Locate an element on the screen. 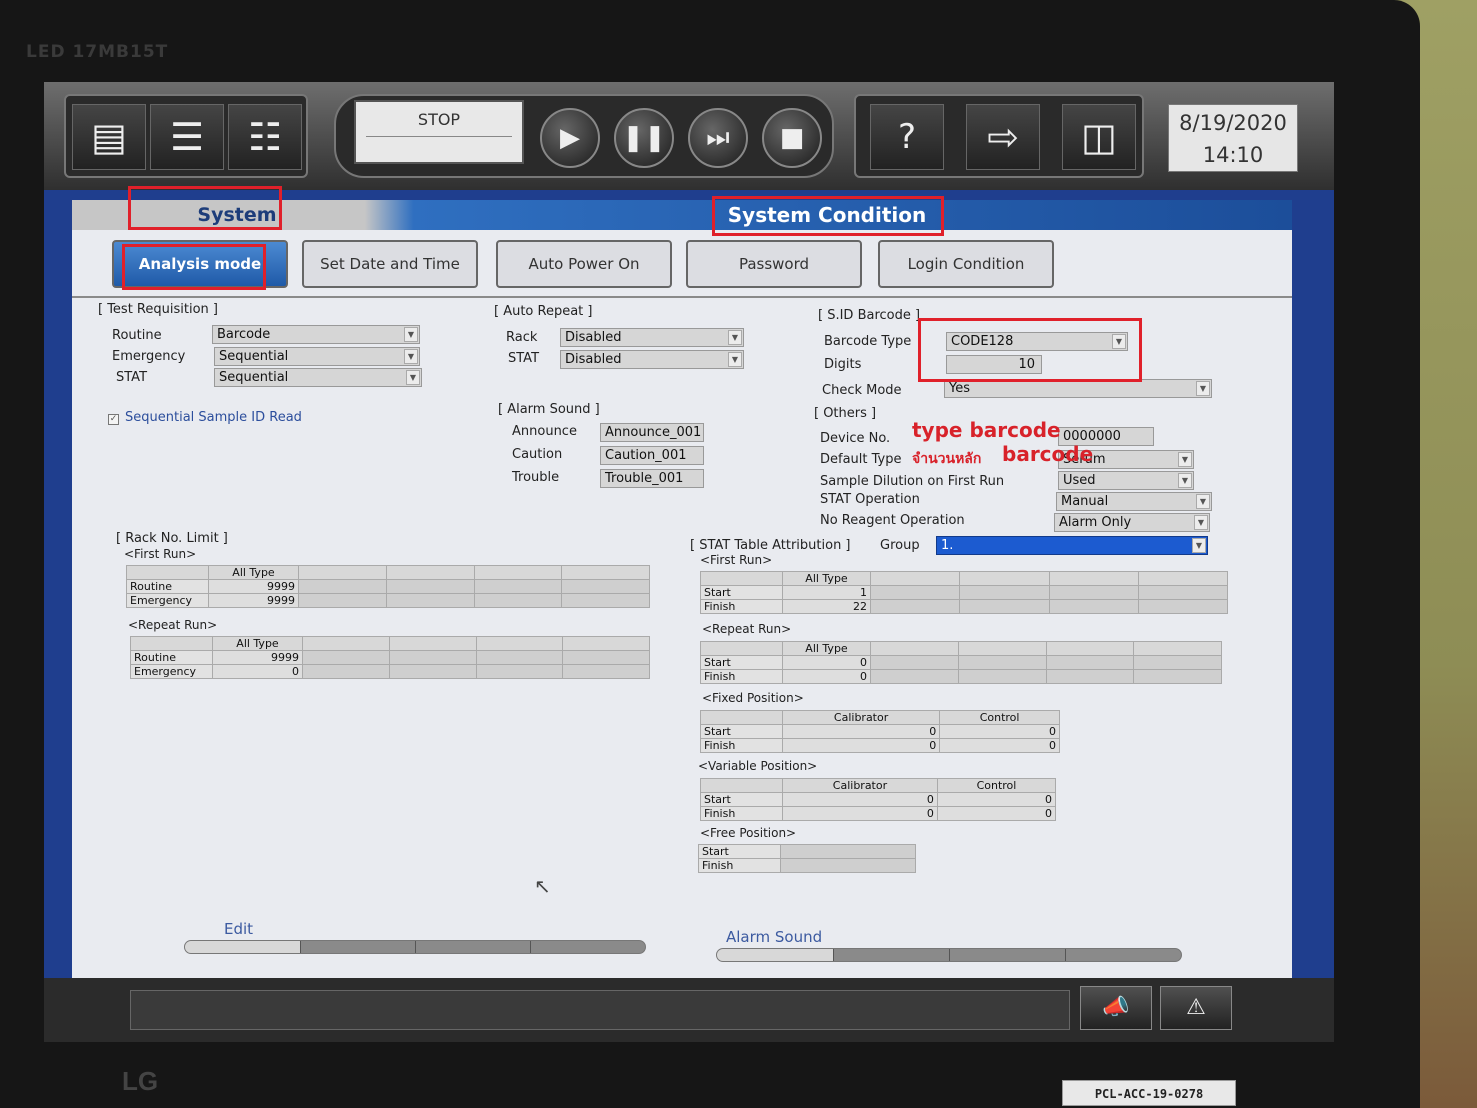  message-field is located at coordinates (600, 1010).